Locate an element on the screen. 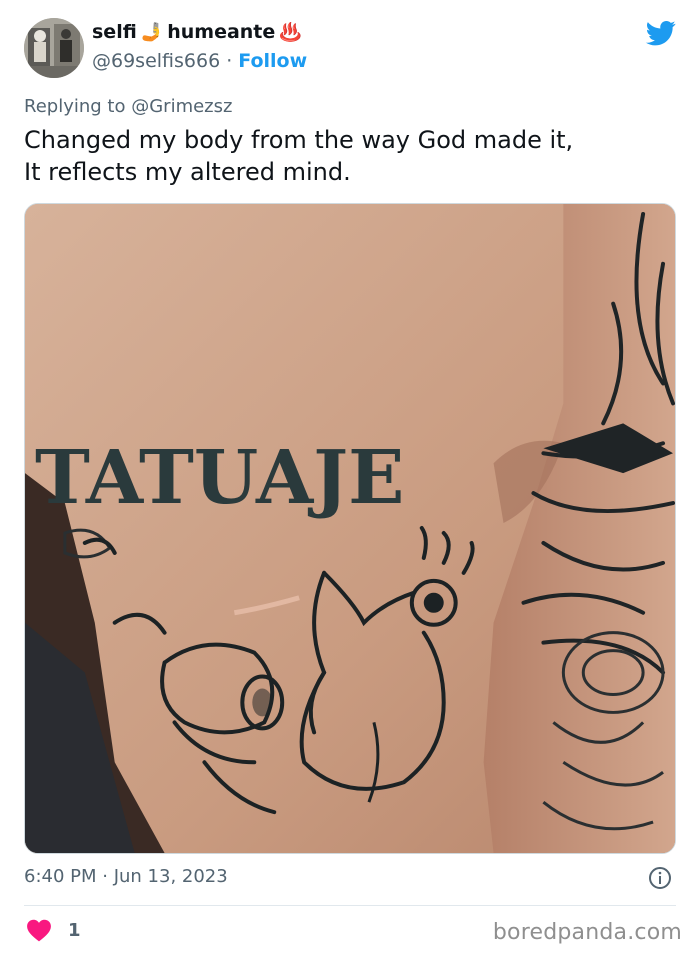 The image size is (700, 957). tattoo-lettering: TATUAJE is located at coordinates (219, 478).